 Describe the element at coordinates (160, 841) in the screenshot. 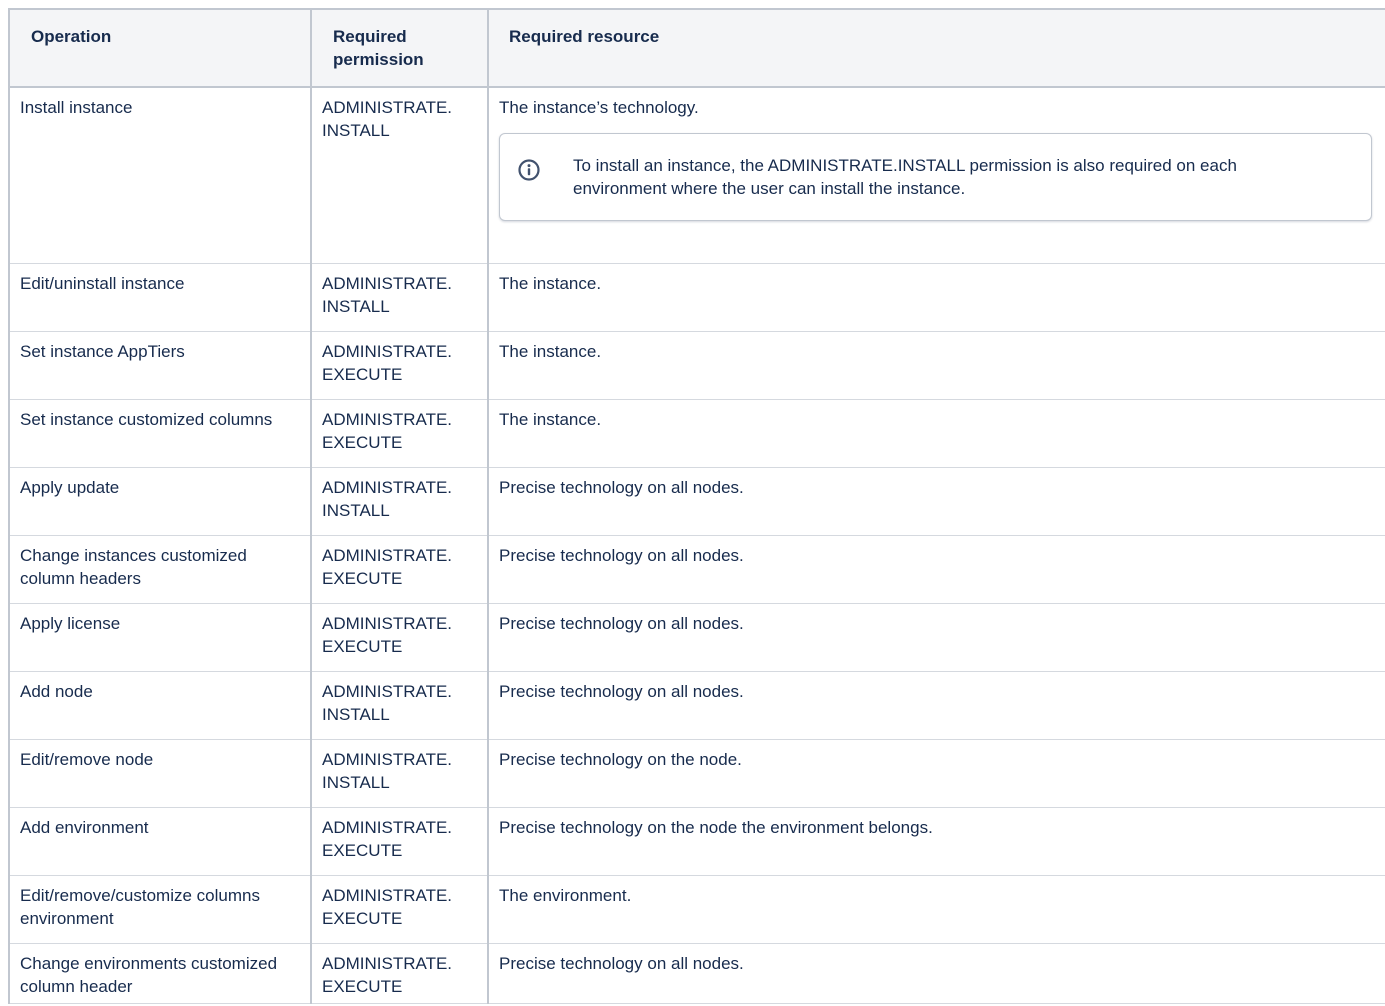

I see `operation-cell: Add environment` at that location.